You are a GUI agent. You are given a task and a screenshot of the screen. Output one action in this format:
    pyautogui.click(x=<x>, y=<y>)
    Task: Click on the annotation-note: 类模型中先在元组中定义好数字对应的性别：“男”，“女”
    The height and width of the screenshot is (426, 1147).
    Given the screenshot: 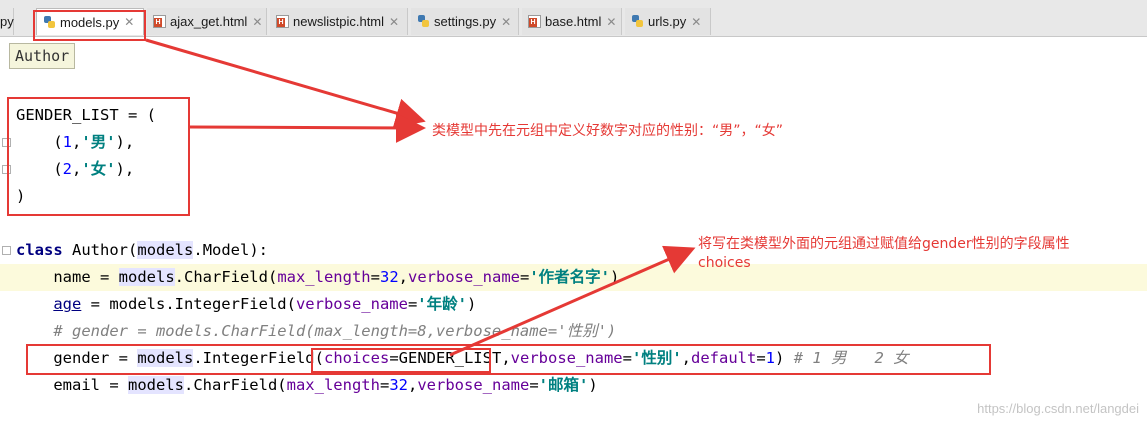 What is the action you would take?
    pyautogui.click(x=608, y=131)
    